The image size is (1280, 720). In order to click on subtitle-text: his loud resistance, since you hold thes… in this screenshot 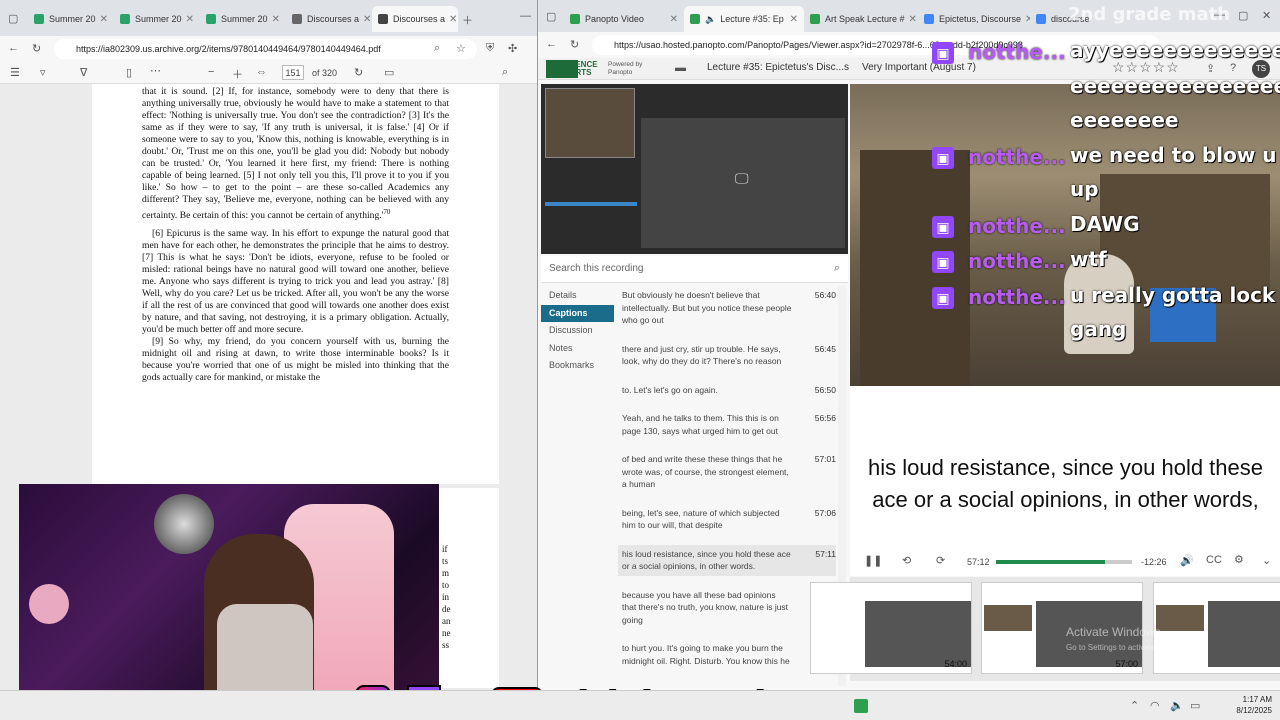, I will do `click(1065, 483)`.